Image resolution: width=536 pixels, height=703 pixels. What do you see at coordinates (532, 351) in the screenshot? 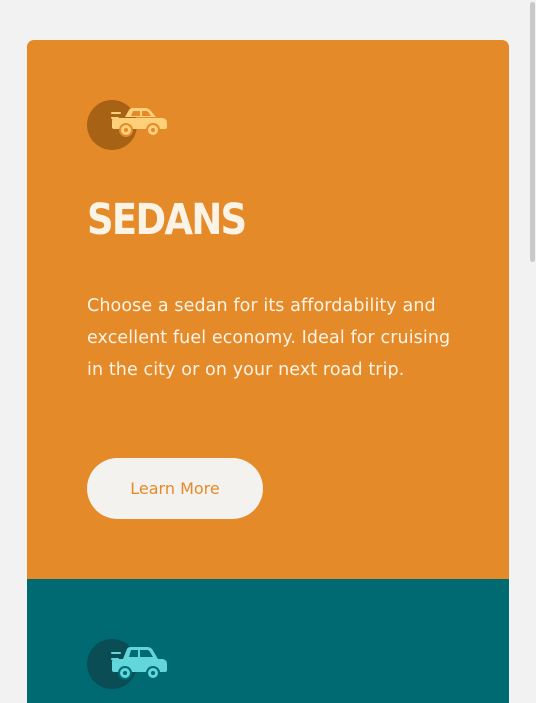
I see `scrollbar` at bounding box center [532, 351].